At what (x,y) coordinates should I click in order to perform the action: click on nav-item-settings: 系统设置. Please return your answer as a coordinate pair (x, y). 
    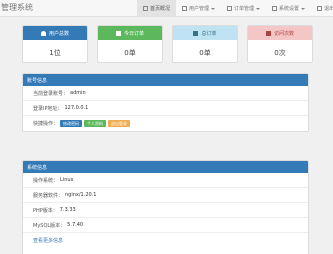
    Looking at the image, I should click on (288, 8).